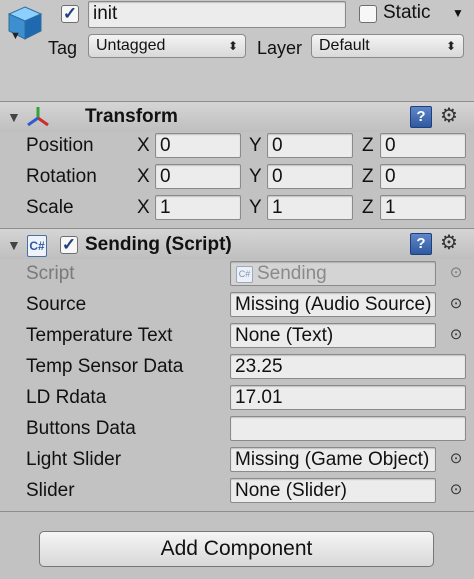  What do you see at coordinates (131, 116) in the screenshot?
I see `transform-title: Transform` at bounding box center [131, 116].